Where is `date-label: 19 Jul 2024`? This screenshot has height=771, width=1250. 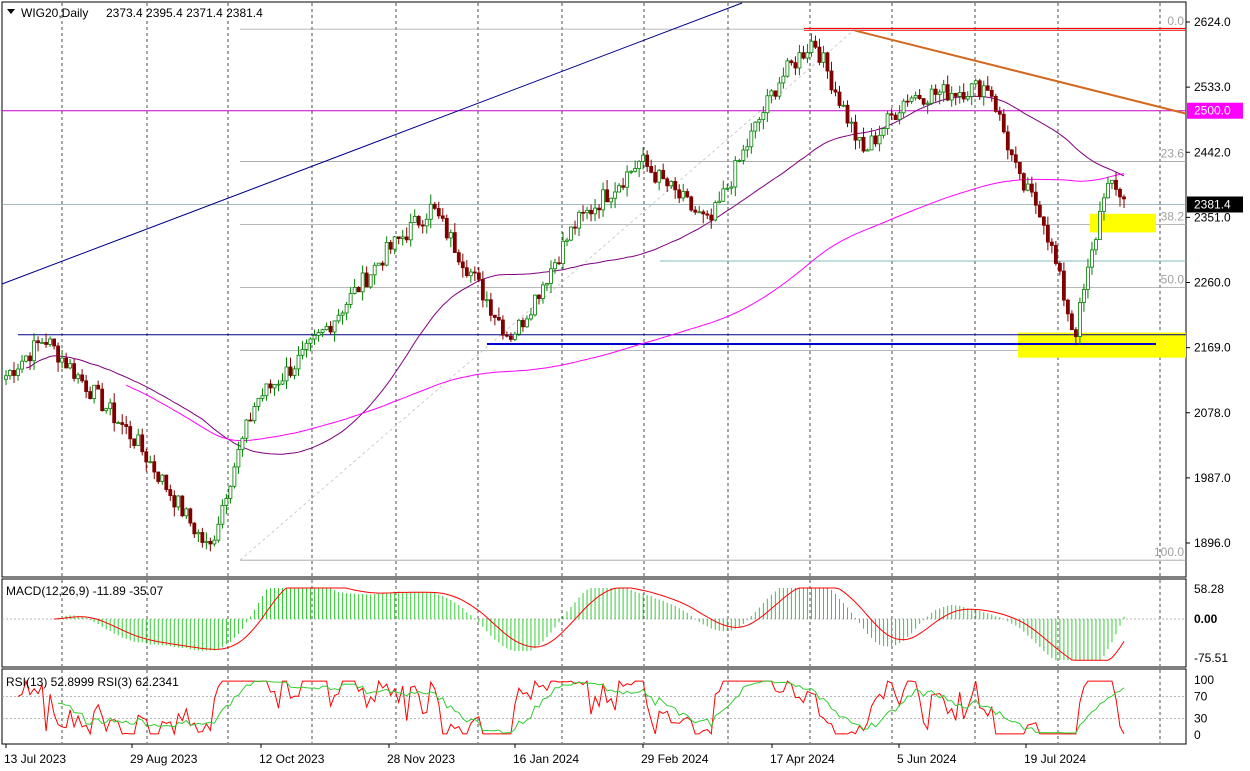 date-label: 19 Jul 2024 is located at coordinates (1055, 759).